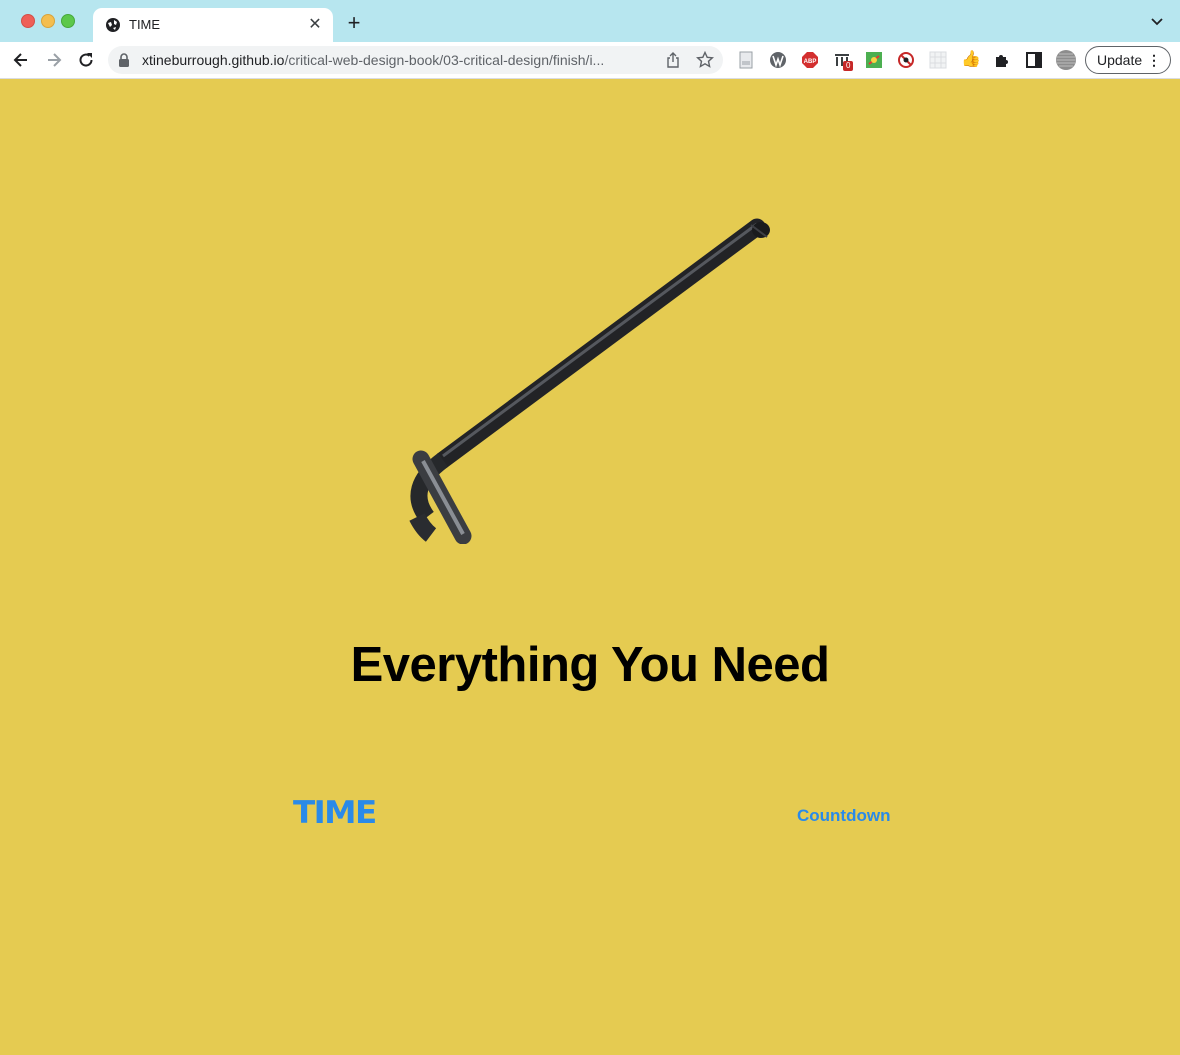  What do you see at coordinates (590, 665) in the screenshot?
I see `page-headline: Everything You Need` at bounding box center [590, 665].